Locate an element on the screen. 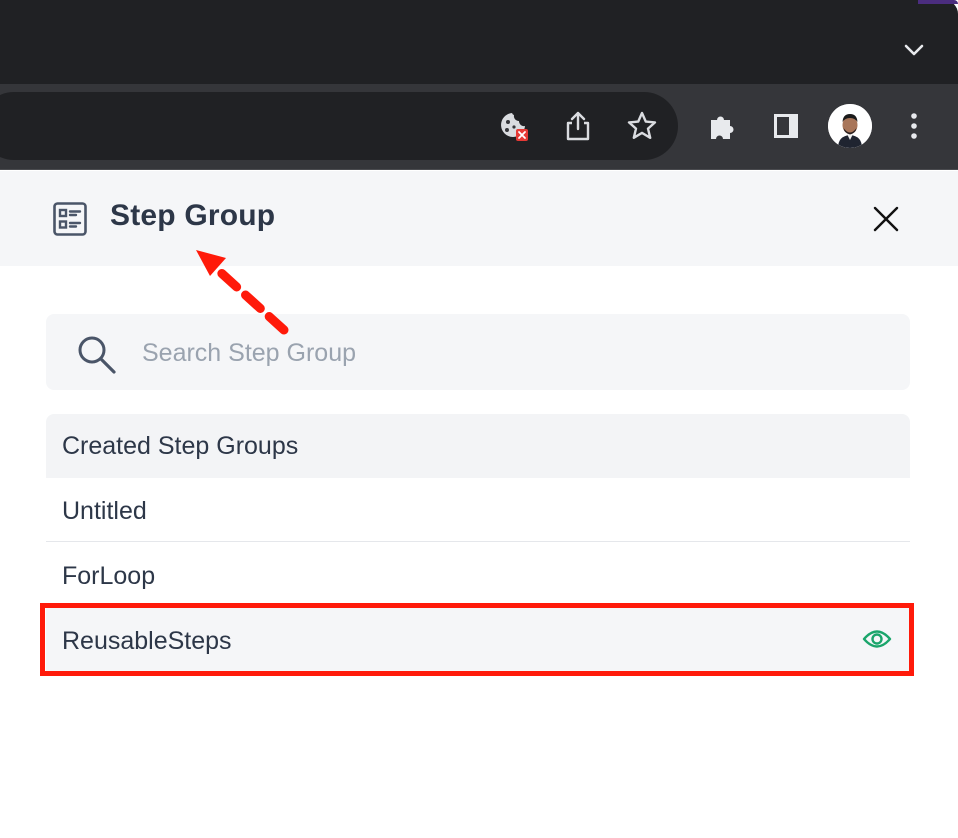 This screenshot has width=958, height=838. side-panel-icon is located at coordinates (786, 126).